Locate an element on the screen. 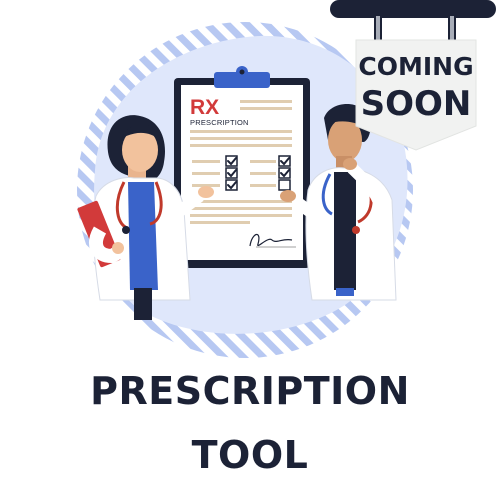  sign-text-line-1: COMING is located at coordinates (416, 66).